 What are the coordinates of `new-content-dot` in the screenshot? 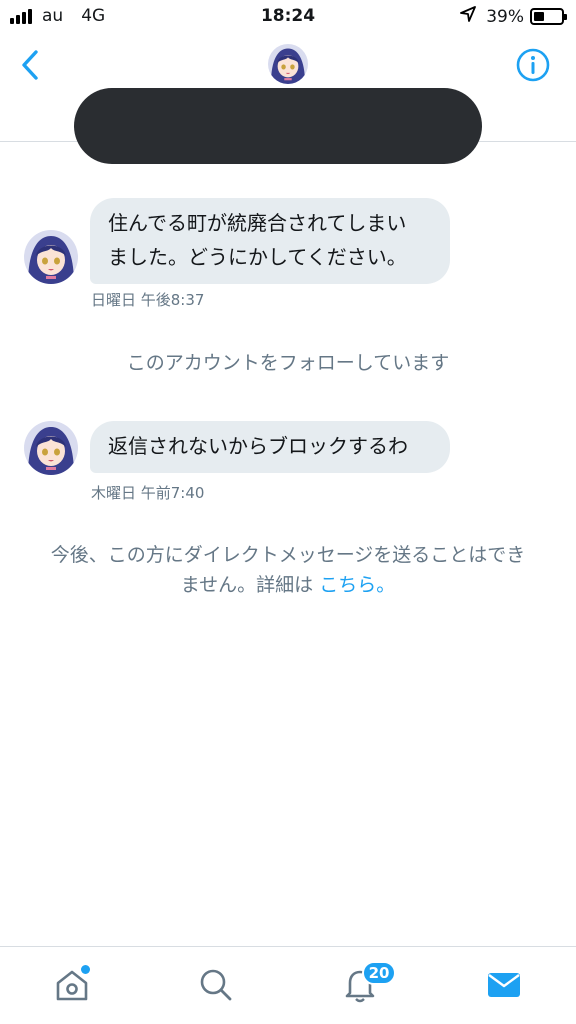 It's located at (85, 969).